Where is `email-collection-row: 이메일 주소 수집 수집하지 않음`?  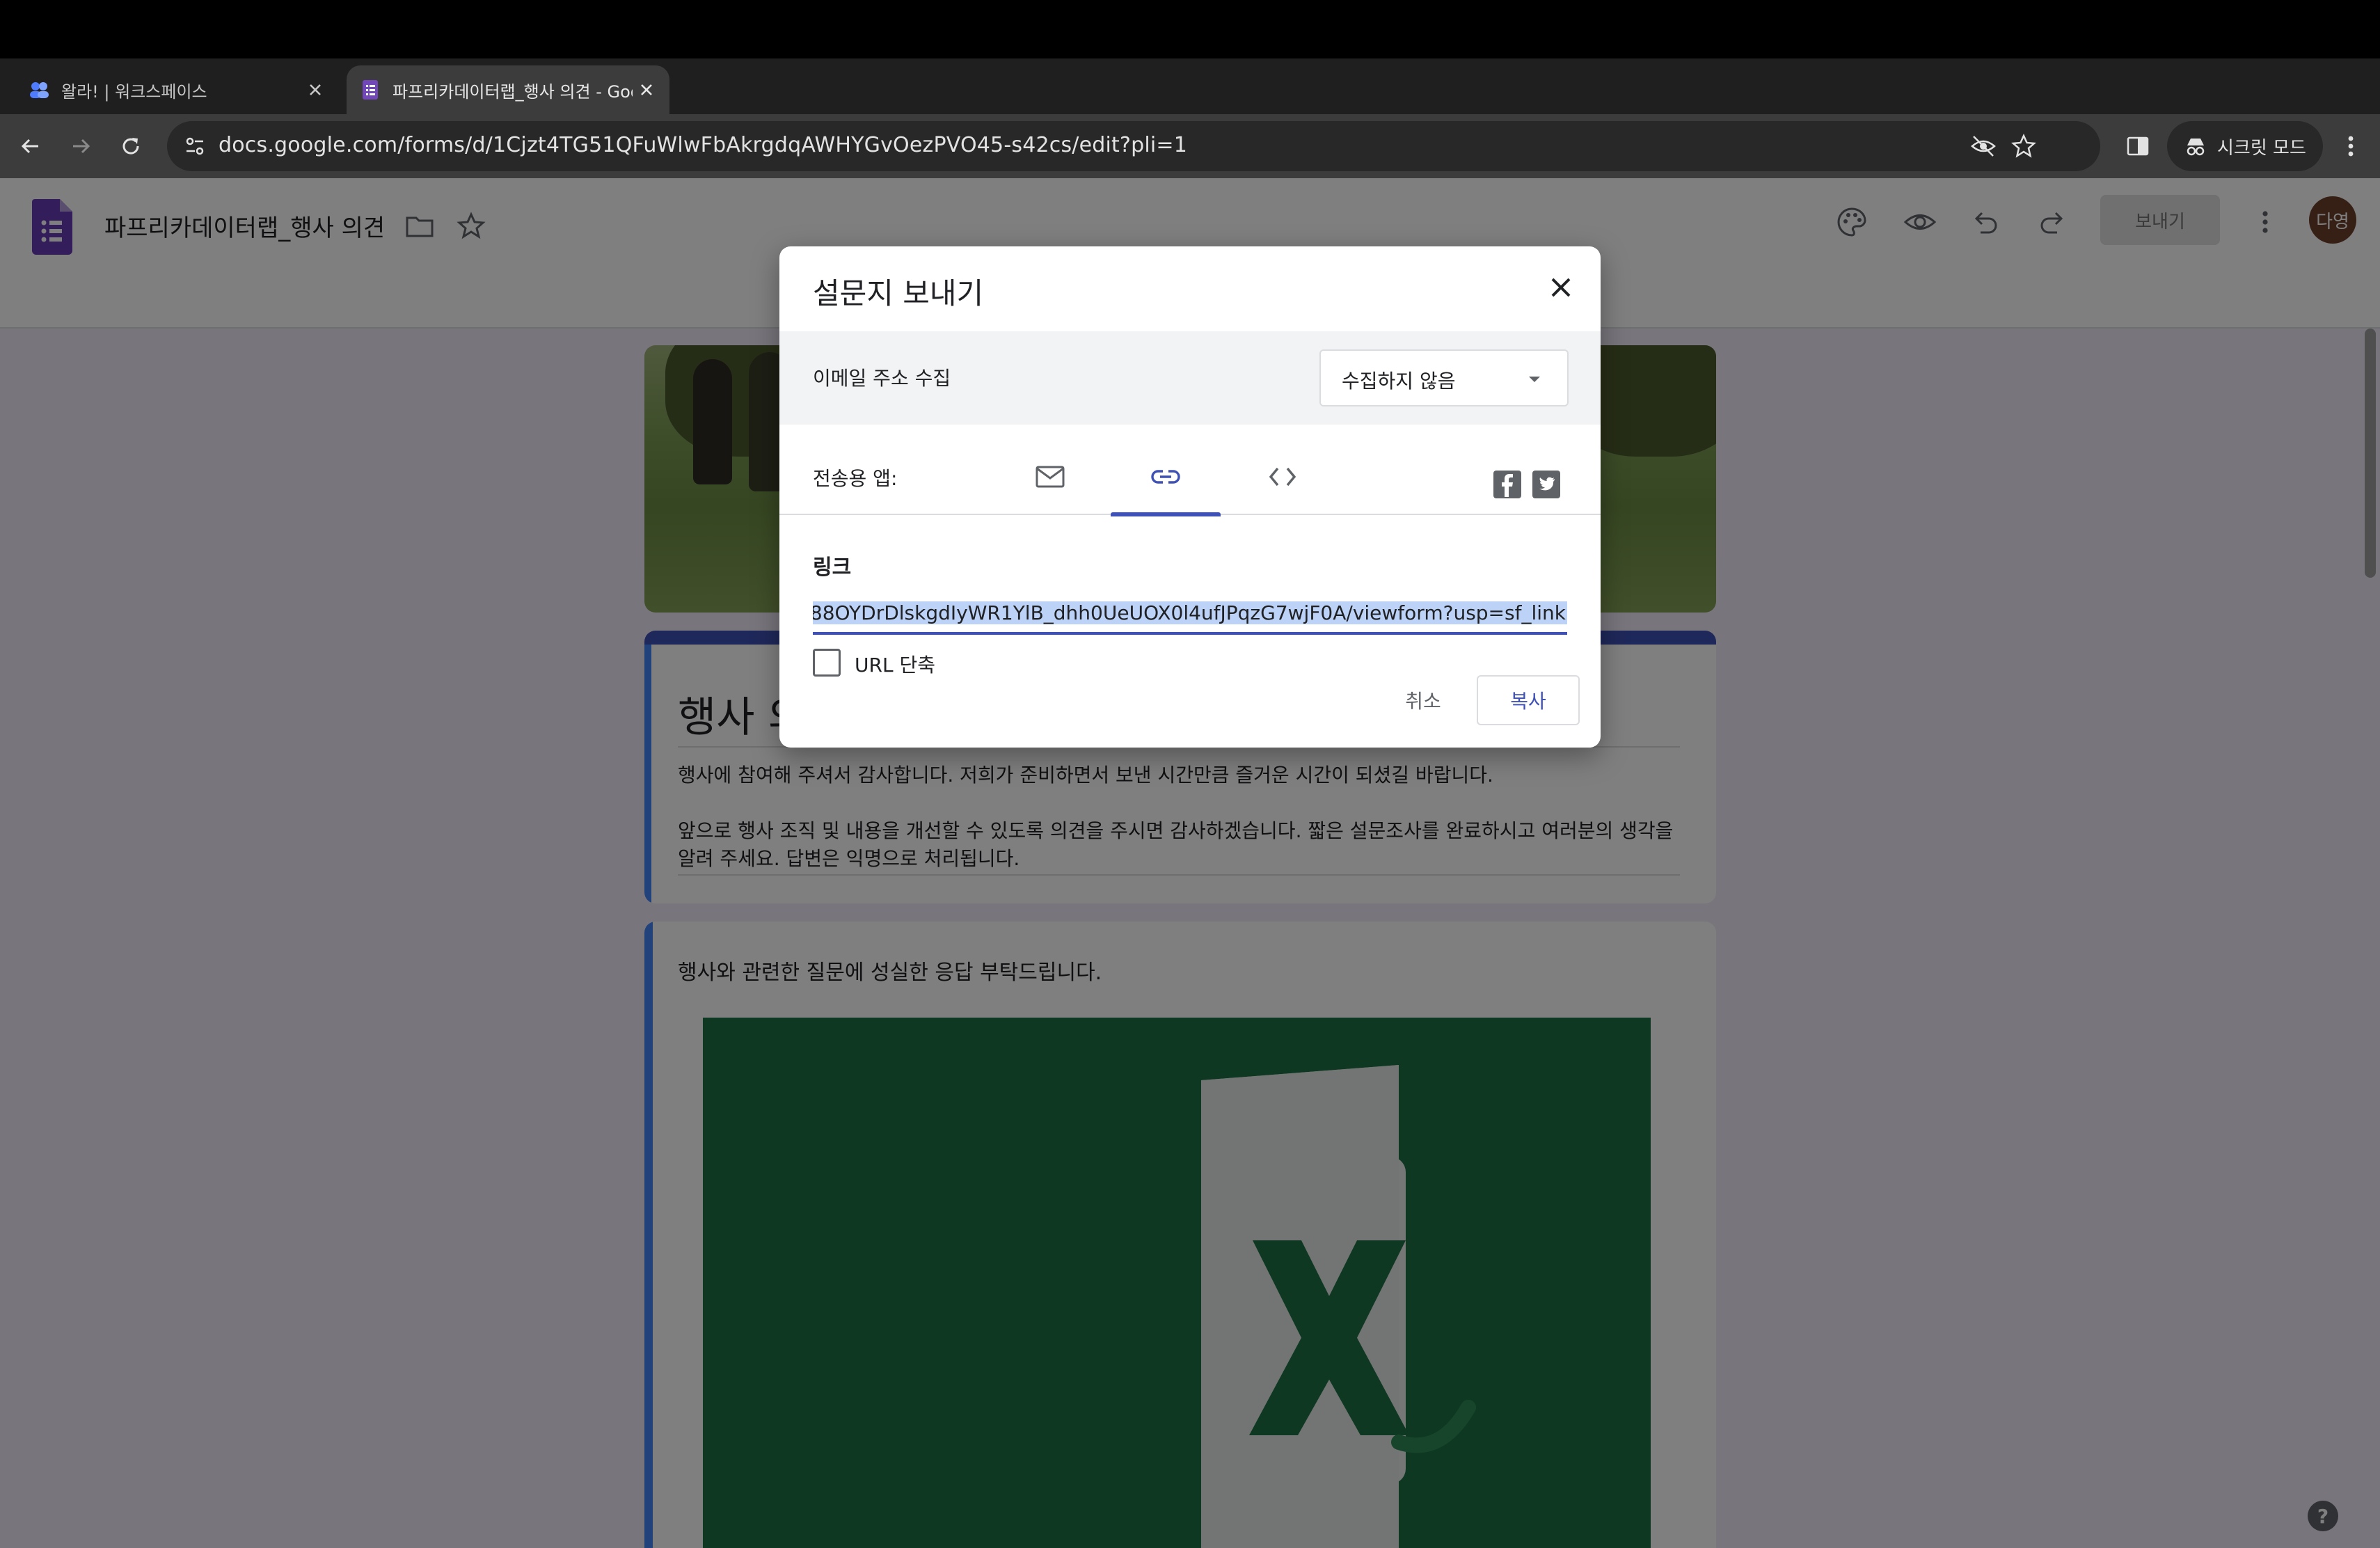
email-collection-row: 이메일 주소 수집 수집하지 않음 is located at coordinates (1190, 378).